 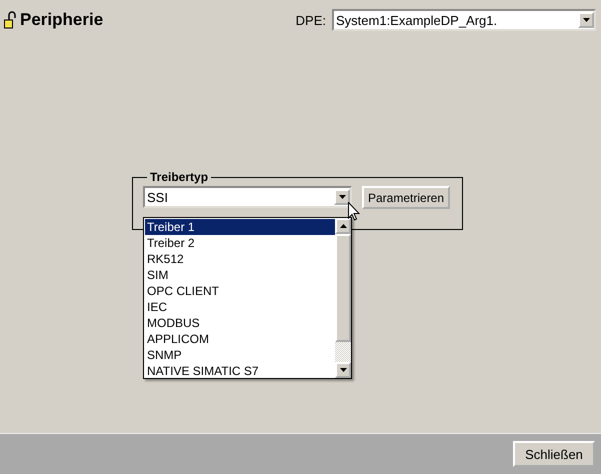 I want to click on list-item: IEC, so click(x=240, y=307).